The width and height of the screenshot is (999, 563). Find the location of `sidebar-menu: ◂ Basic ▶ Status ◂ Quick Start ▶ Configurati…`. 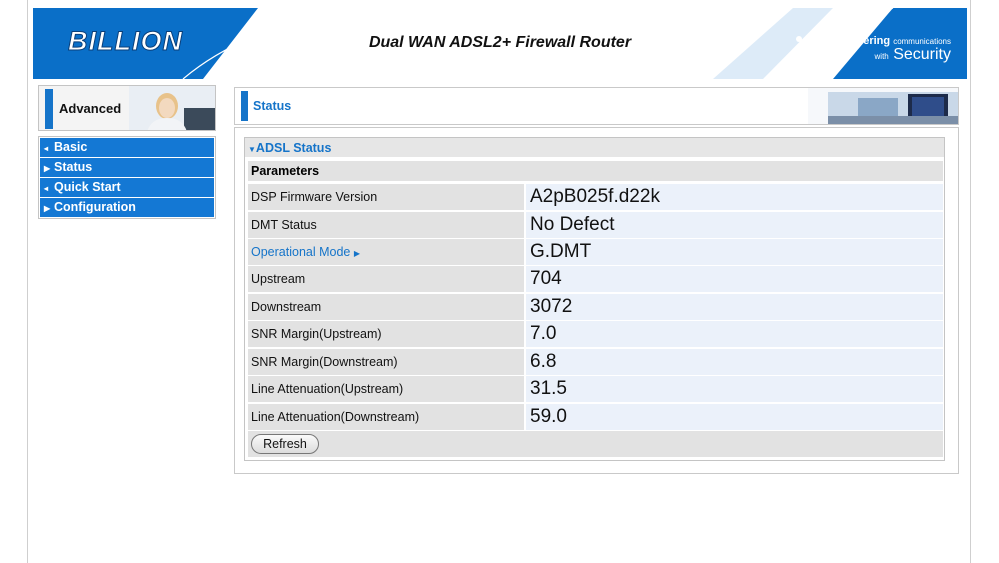

sidebar-menu: ◂ Basic ▶ Status ◂ Quick Start ▶ Configurati… is located at coordinates (127, 177).